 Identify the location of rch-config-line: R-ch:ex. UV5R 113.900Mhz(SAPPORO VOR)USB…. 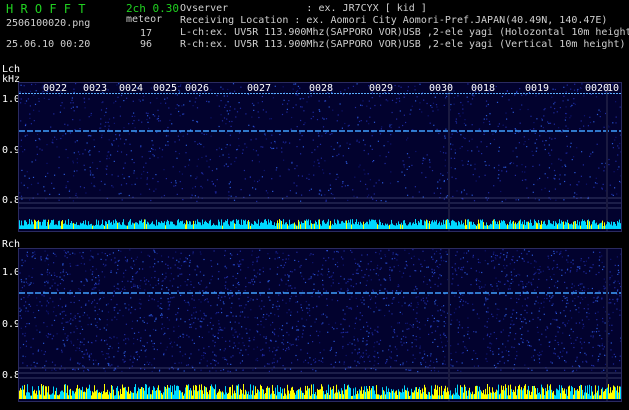
(403, 44).